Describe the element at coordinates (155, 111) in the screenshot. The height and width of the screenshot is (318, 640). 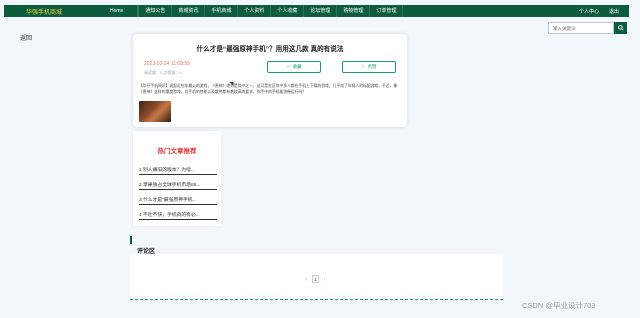
I see `article-image` at that location.